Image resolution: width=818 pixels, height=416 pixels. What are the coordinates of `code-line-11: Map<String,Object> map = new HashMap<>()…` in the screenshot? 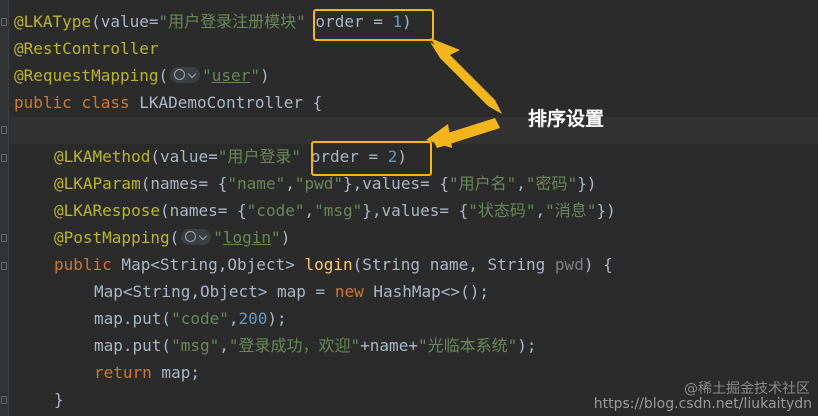 It's located at (291, 291).